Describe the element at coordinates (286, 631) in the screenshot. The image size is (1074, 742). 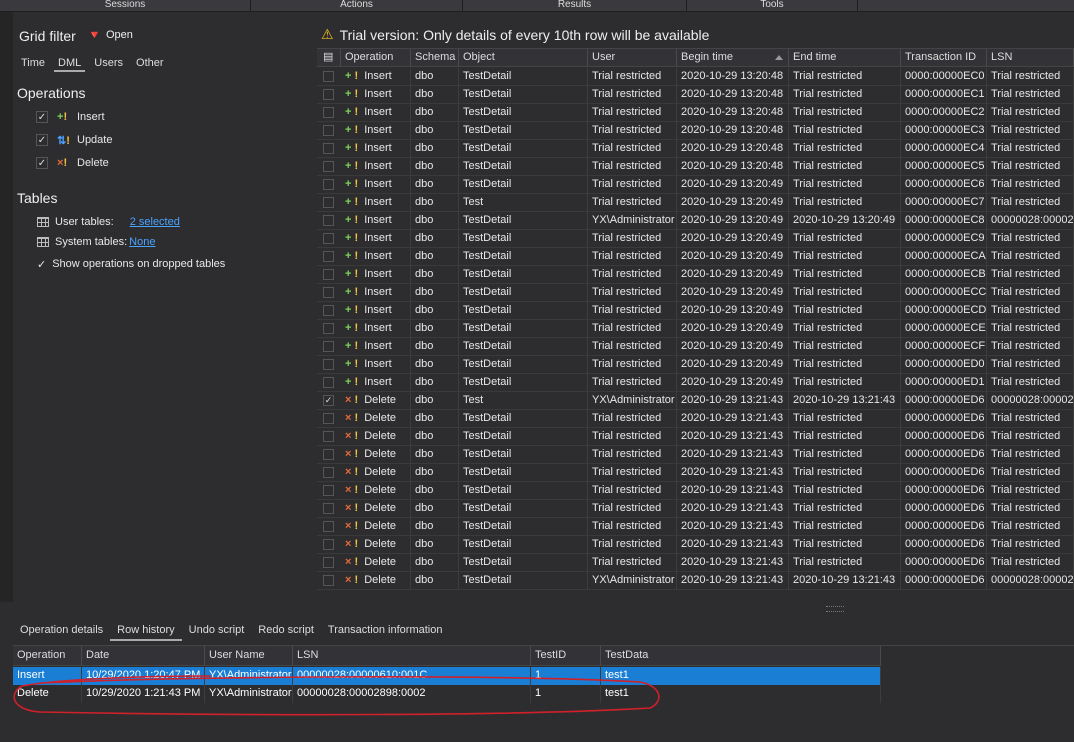
I see `tab-redo-script: Redo script` at that location.